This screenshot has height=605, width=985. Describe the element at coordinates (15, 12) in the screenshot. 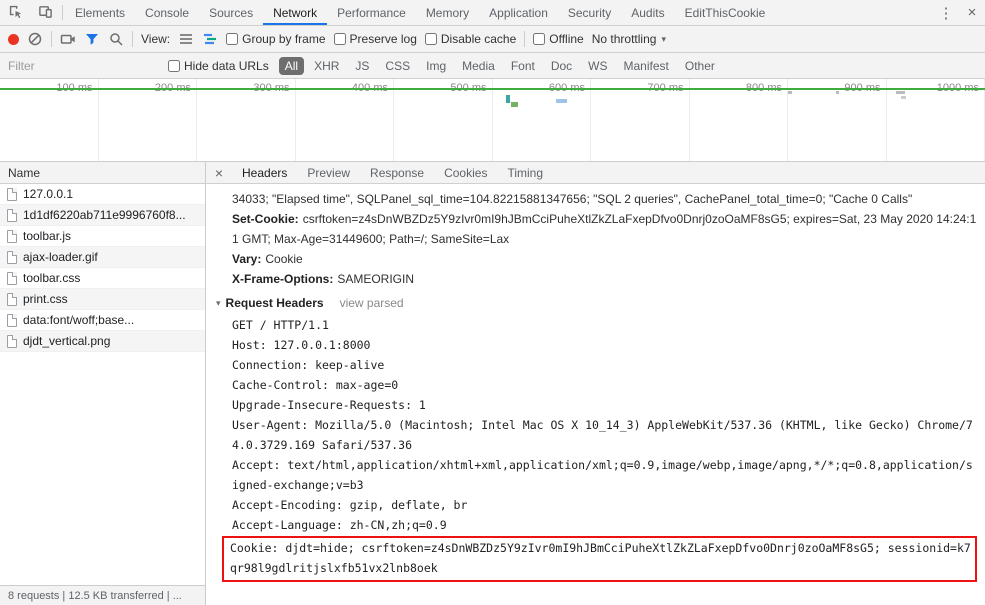

I see `inspect-element-button` at that location.